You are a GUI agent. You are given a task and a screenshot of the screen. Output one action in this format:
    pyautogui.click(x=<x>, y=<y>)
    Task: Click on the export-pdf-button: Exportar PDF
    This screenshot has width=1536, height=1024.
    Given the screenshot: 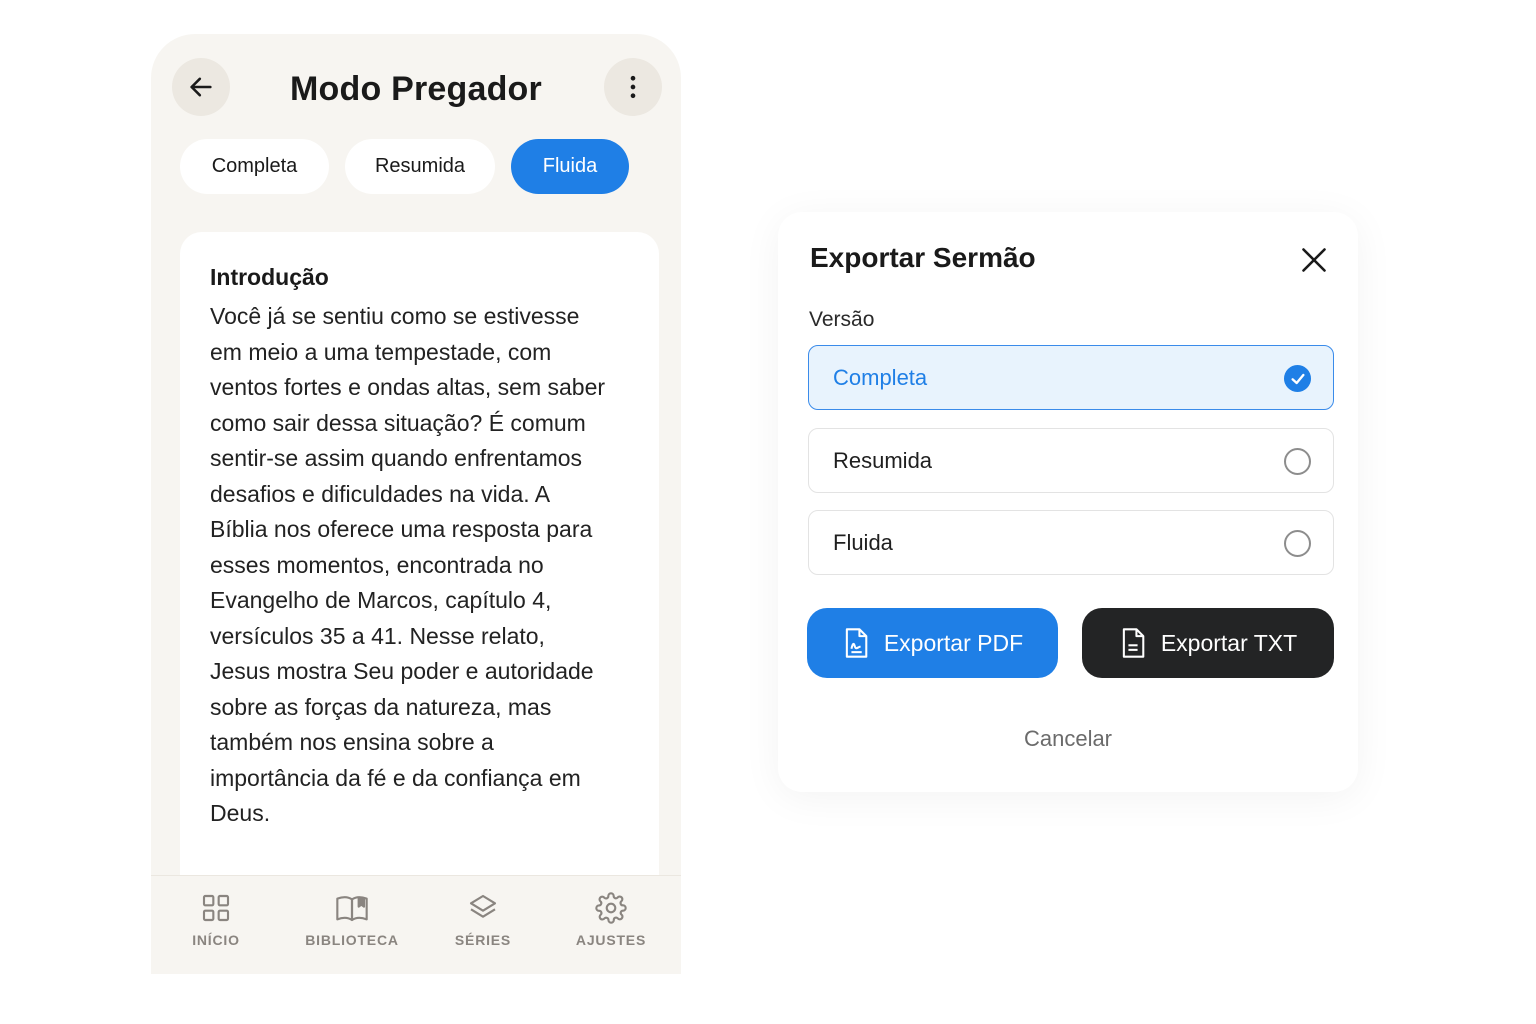 What is the action you would take?
    pyautogui.click(x=932, y=643)
    